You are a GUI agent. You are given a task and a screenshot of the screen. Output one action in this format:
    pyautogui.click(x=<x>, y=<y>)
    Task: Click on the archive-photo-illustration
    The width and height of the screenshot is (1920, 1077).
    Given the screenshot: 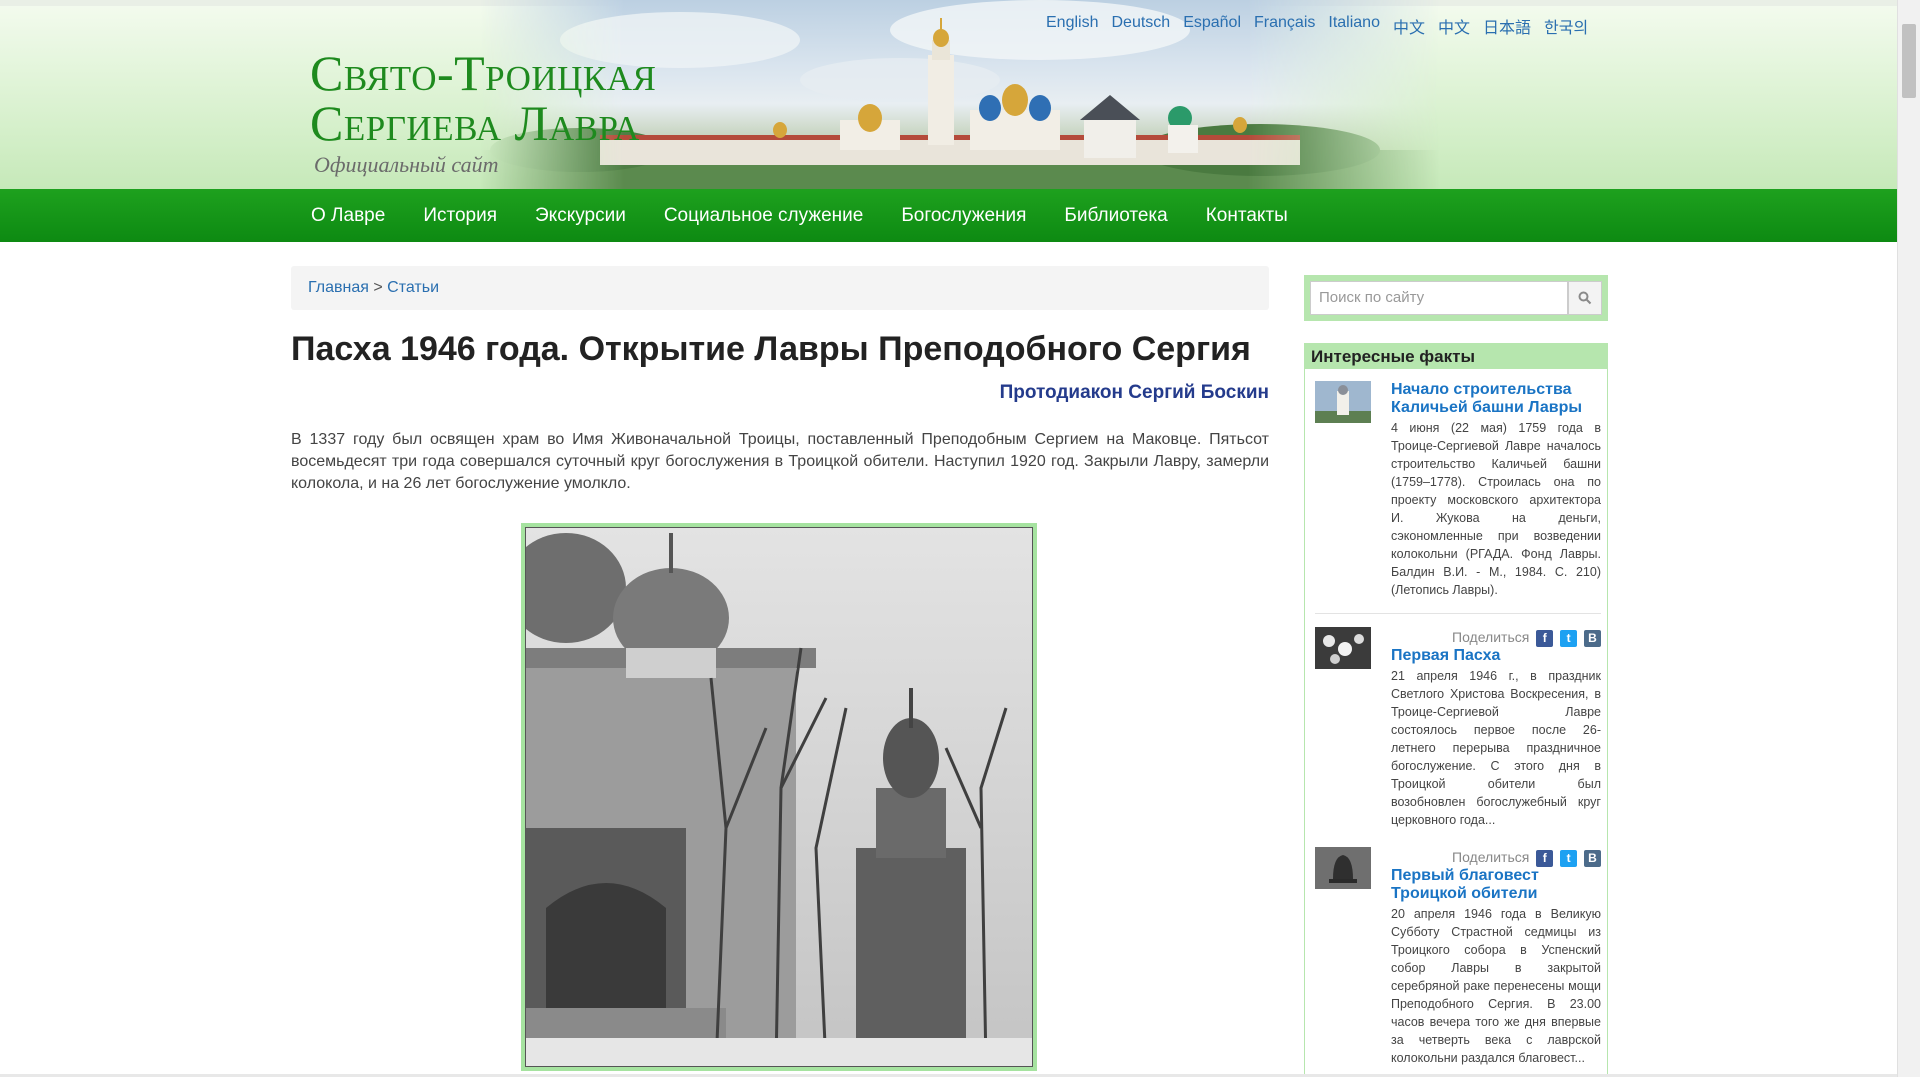 What is the action you would take?
    pyautogui.click(x=779, y=797)
    